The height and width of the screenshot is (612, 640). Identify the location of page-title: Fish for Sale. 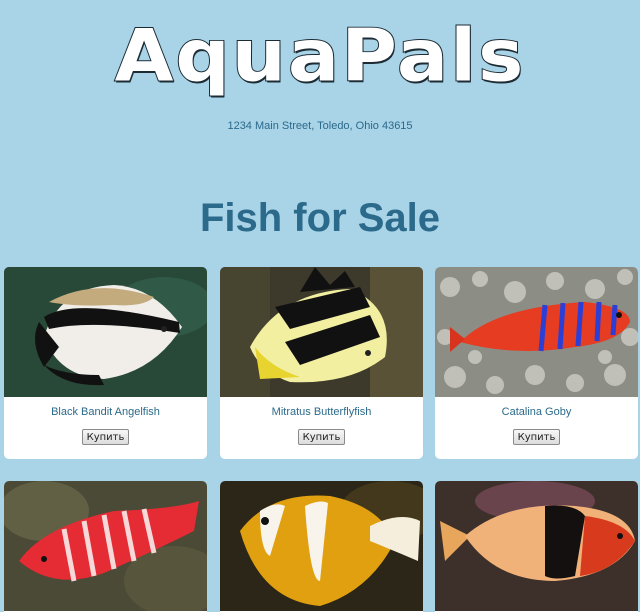
(320, 218).